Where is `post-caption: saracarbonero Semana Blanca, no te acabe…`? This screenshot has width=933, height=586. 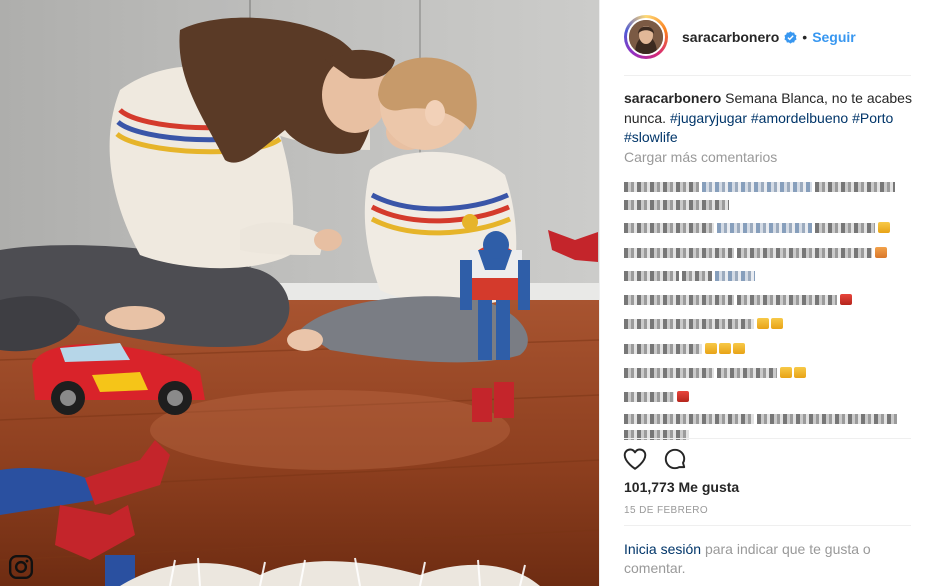
post-caption: saracarbonero Semana Blanca, no te acabe… is located at coordinates (770, 118).